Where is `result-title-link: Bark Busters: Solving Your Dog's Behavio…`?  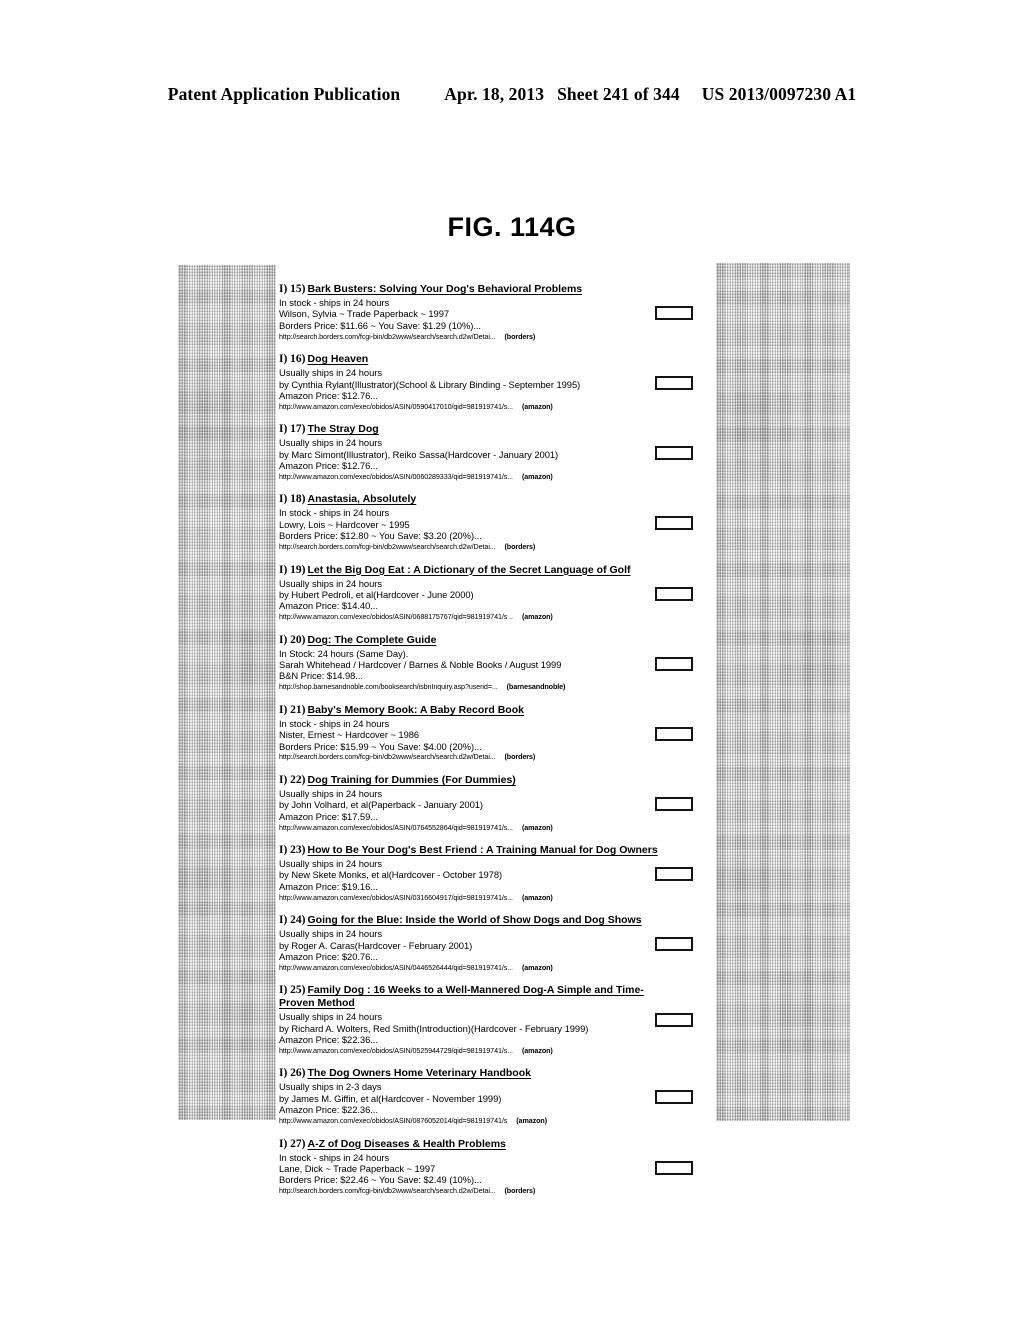 result-title-link: Bark Busters: Solving Your Dog's Behavio… is located at coordinates (445, 289).